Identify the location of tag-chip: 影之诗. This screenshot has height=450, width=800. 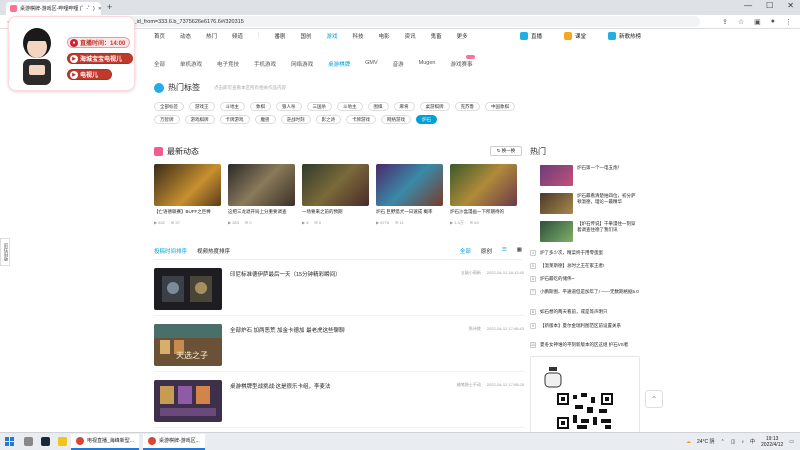
(328, 119).